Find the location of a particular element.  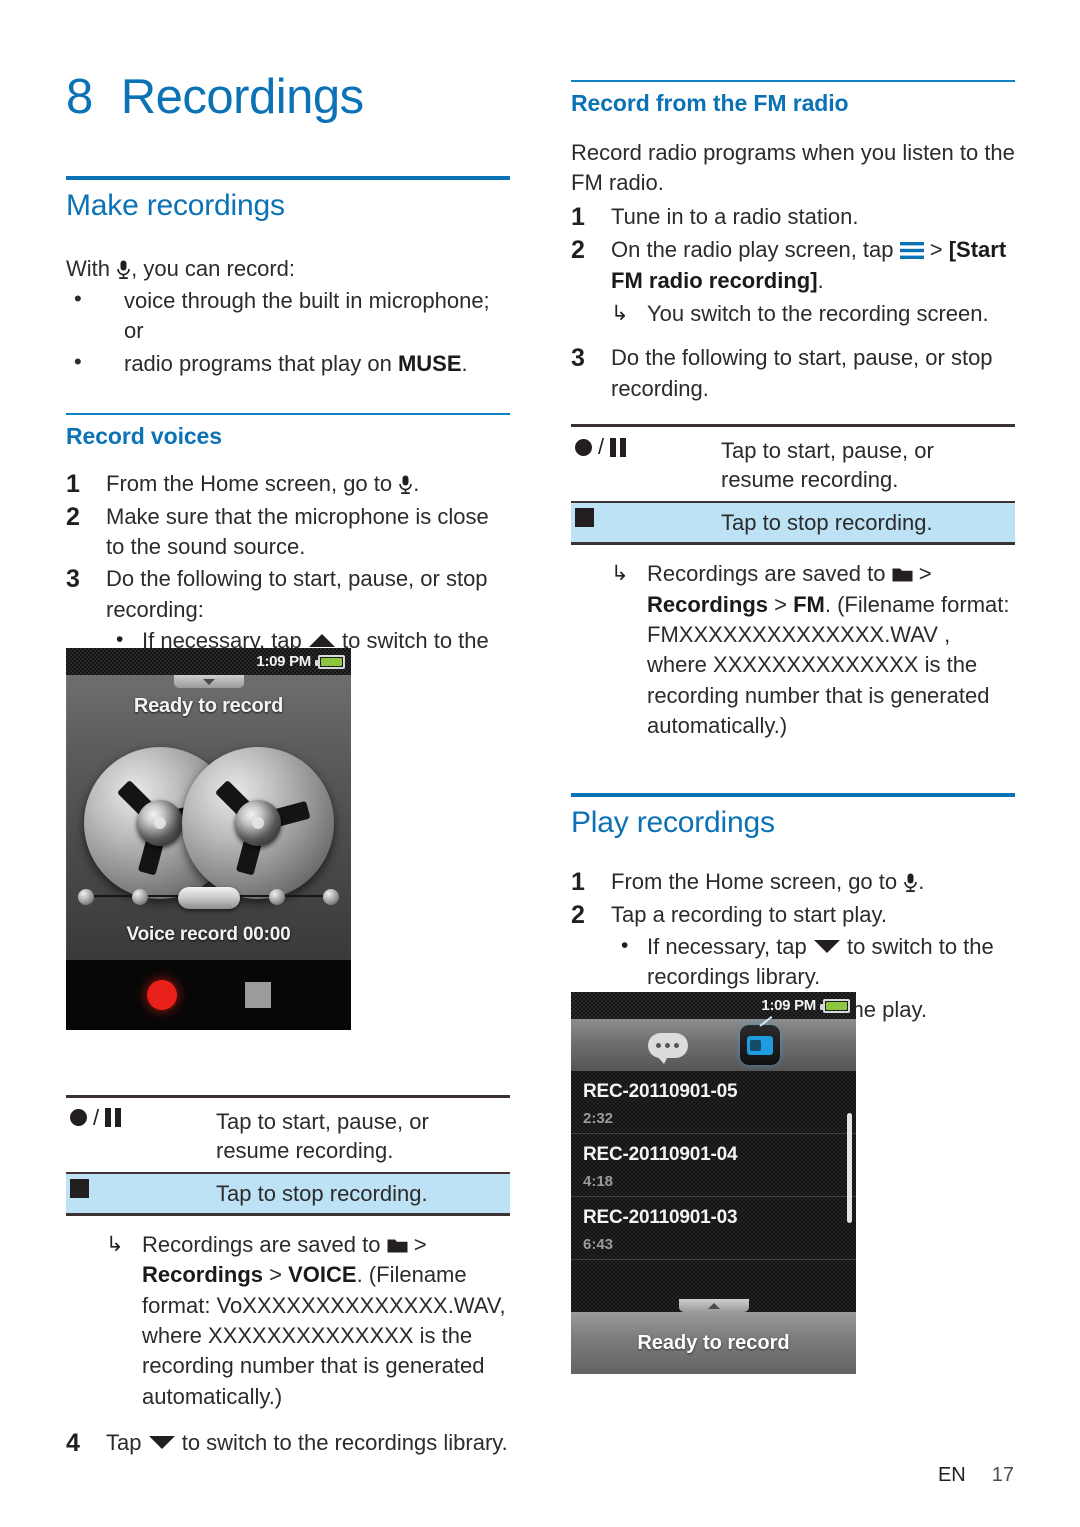

chevron-down-icon is located at coordinates (208, 681).